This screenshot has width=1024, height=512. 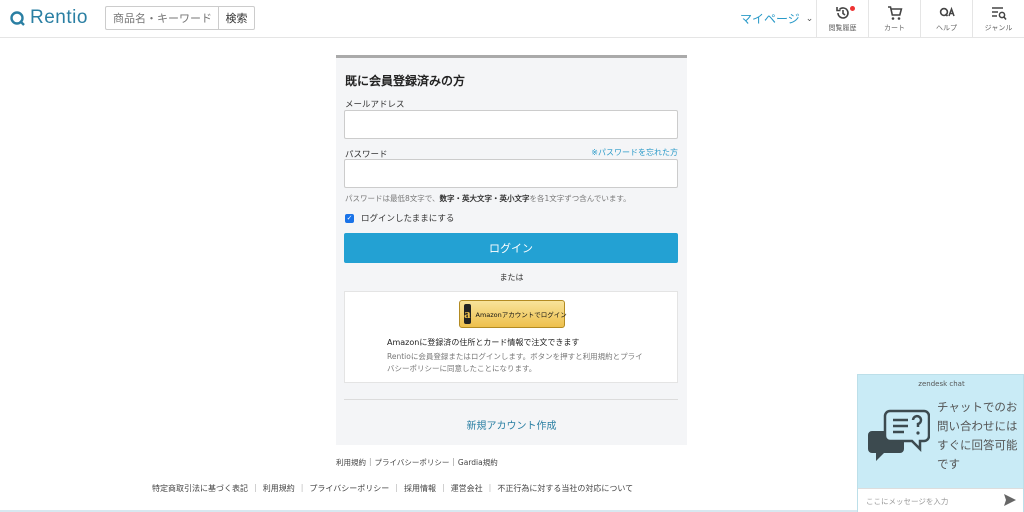 What do you see at coordinates (634, 152) in the screenshot?
I see `forgot-password-link: ※パスワードを忘れた方` at bounding box center [634, 152].